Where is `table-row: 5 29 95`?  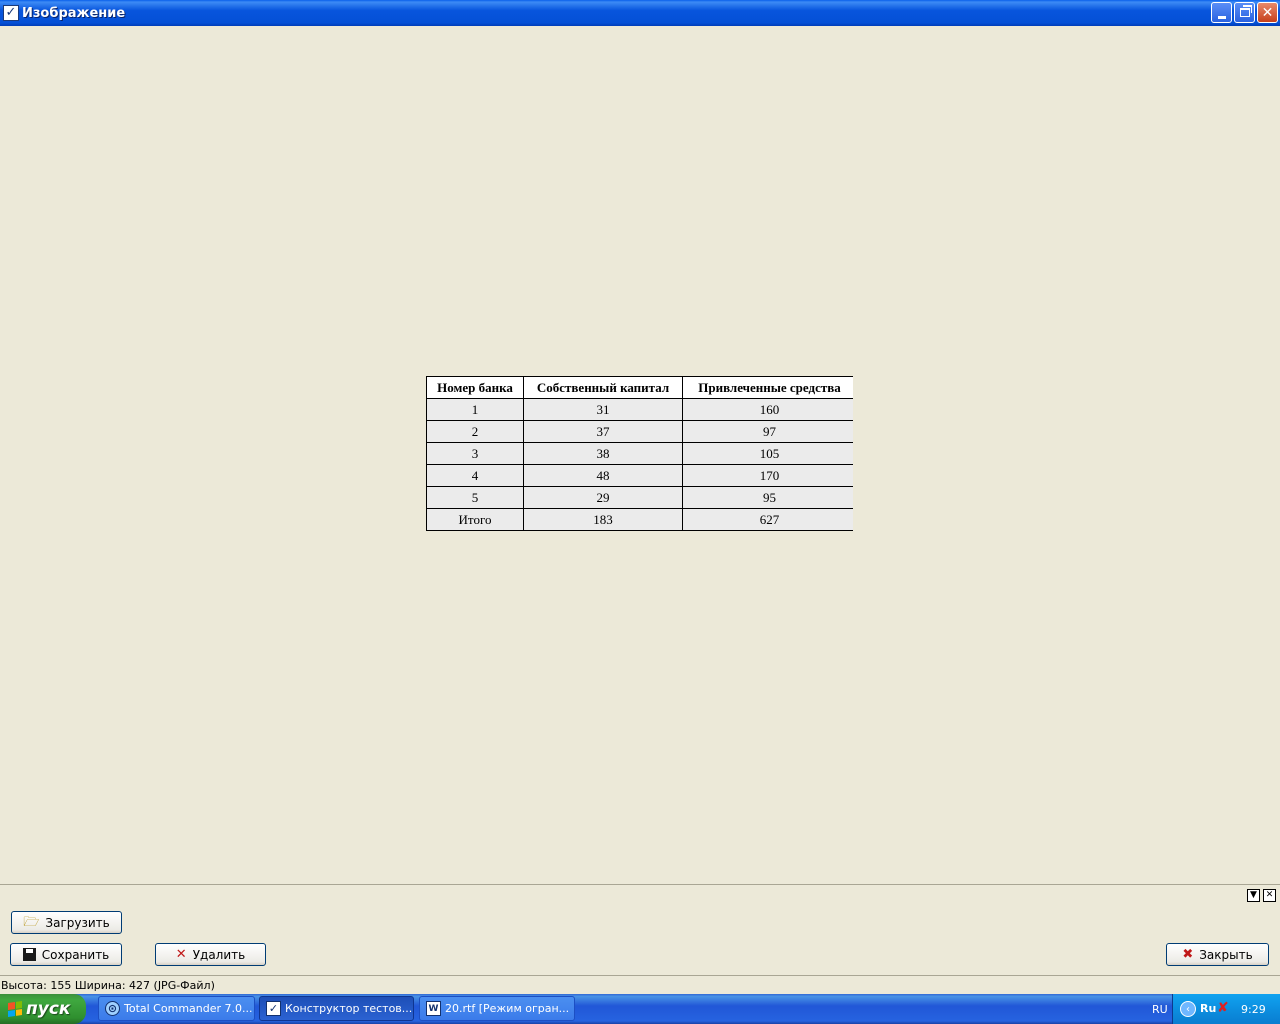 table-row: 5 29 95 is located at coordinates (639, 497).